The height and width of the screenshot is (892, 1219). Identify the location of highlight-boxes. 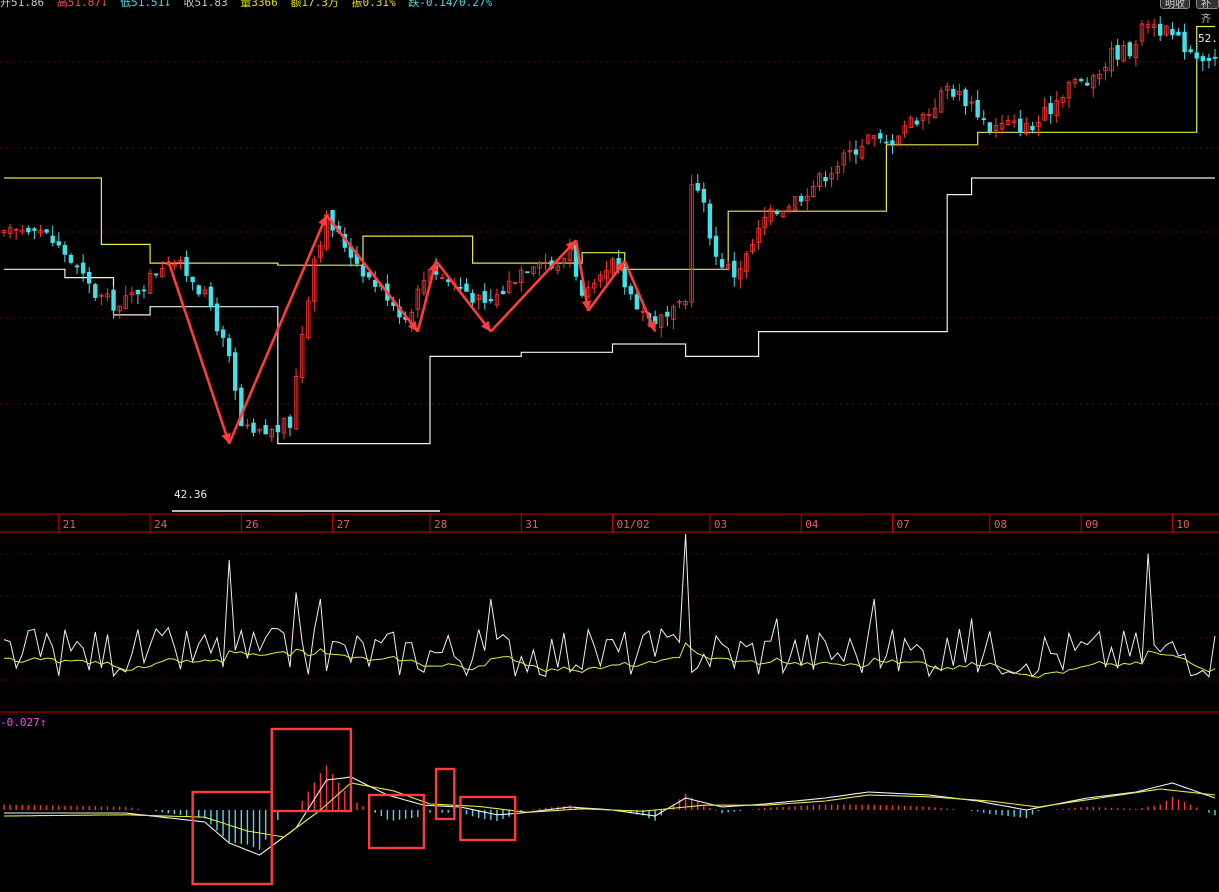
(354, 806).